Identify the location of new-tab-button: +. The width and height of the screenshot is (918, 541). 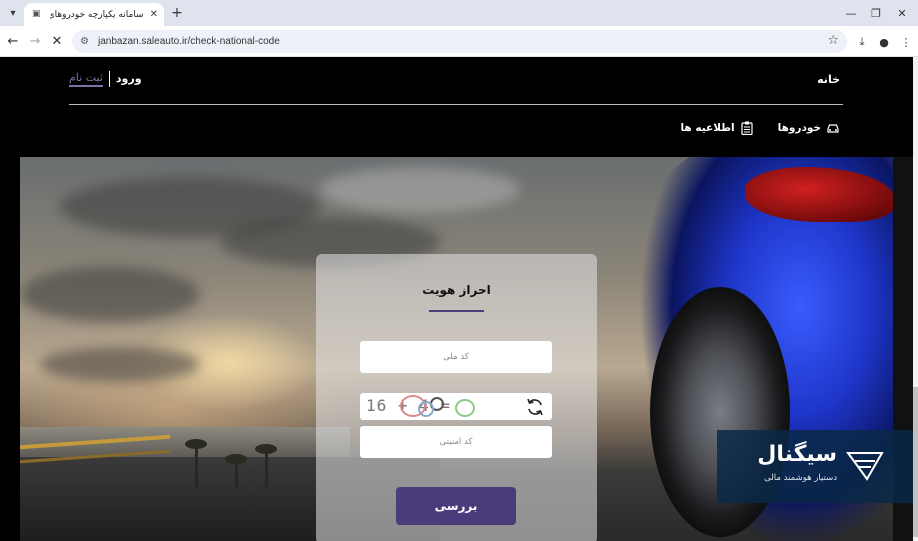
(177, 13).